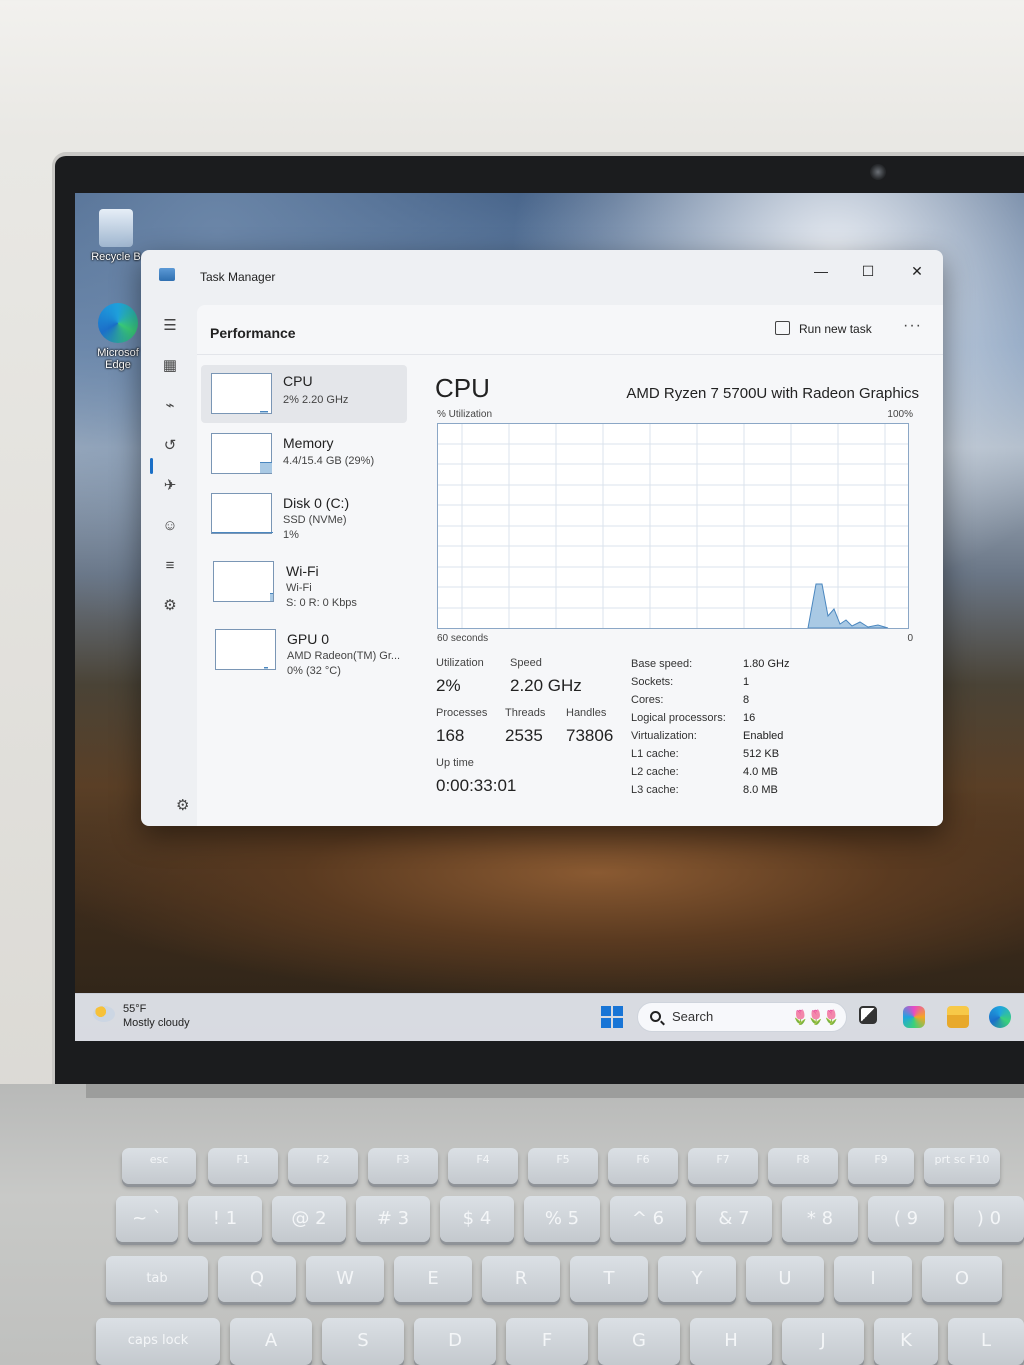 The width and height of the screenshot is (1024, 1365). I want to click on resource-item-gpu: GPU 0 AMD Radeon(TM) Gr... 0% (32 °C), so click(304, 650).